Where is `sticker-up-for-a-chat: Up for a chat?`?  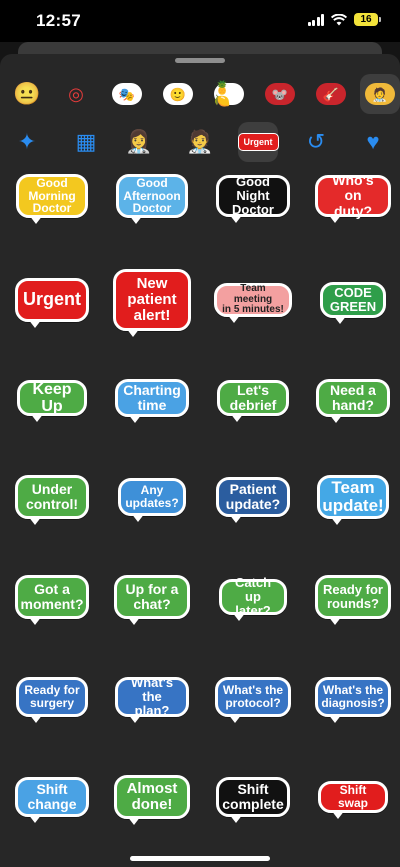
sticker-up-for-a-chat: Up for a chat? is located at coordinates (152, 600).